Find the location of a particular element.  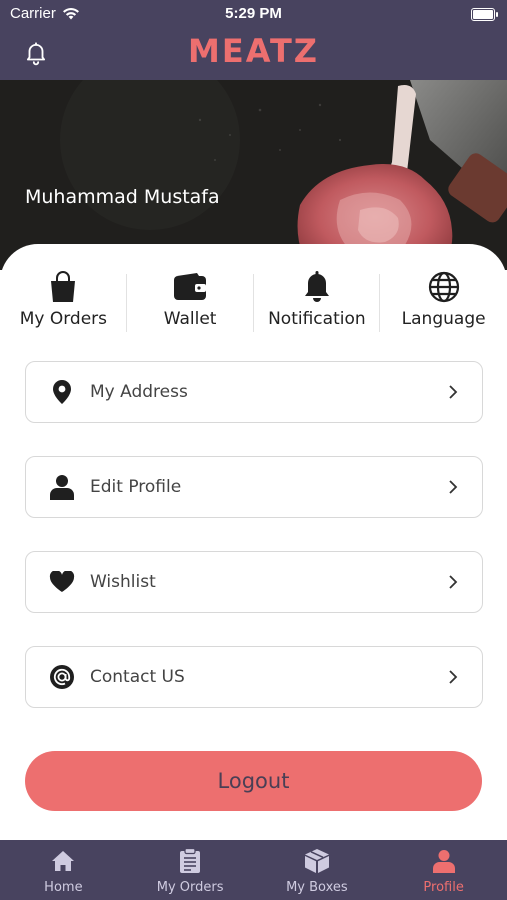

heart-icon is located at coordinates (62, 582).